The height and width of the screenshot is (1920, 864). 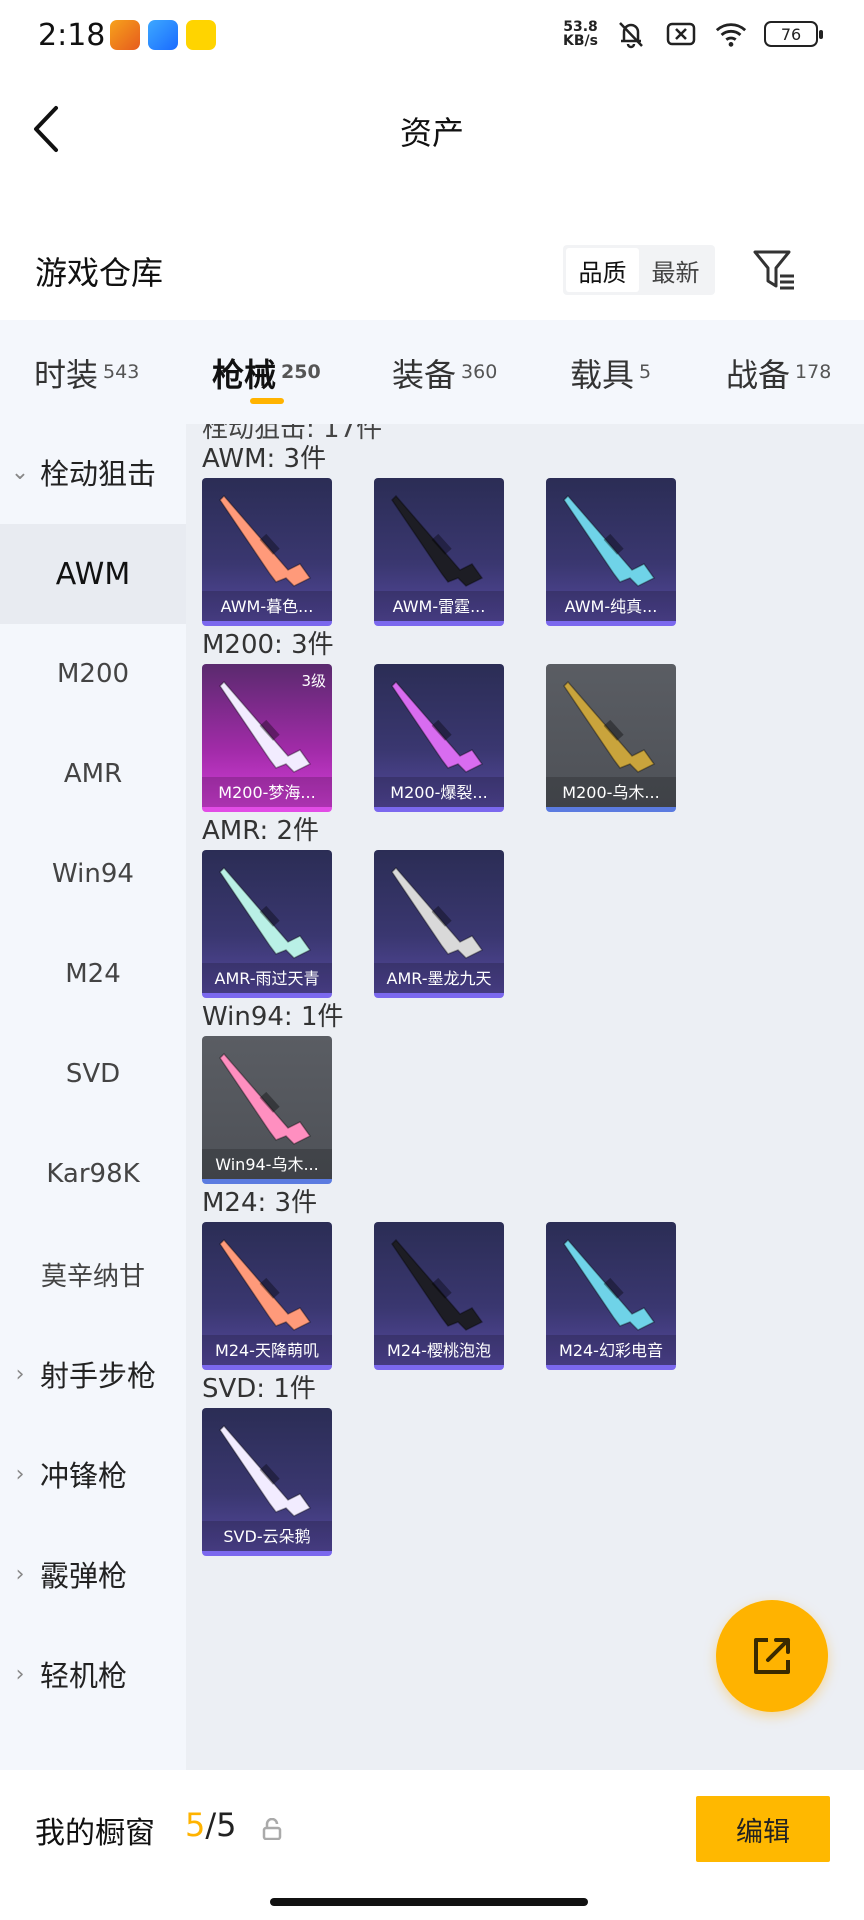 I want to click on item-name: AMR-雨过天青, so click(x=267, y=978).